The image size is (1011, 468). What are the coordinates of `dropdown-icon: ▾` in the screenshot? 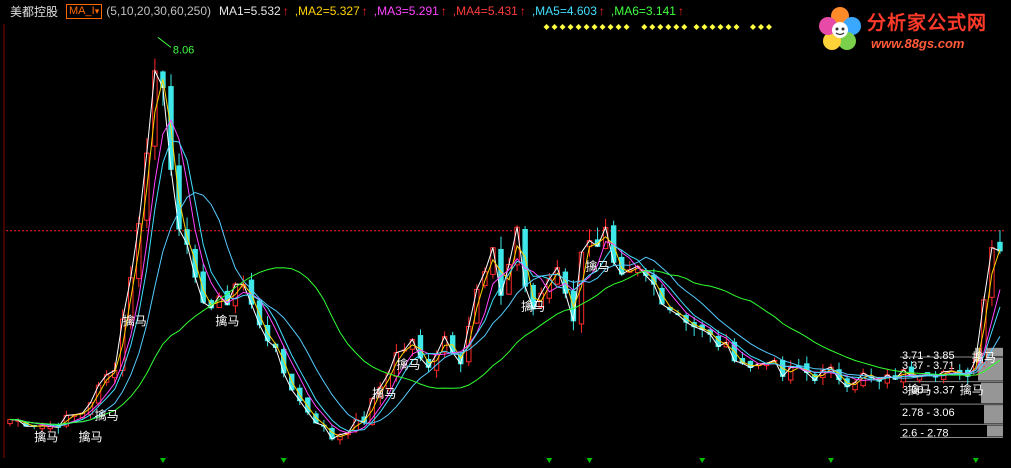 It's located at (97, 10).